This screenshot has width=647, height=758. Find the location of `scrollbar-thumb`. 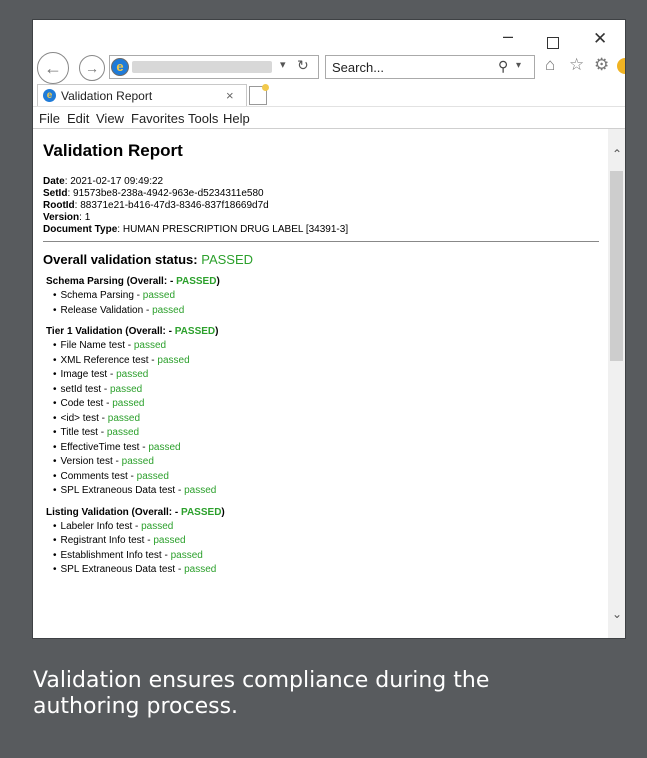

scrollbar-thumb is located at coordinates (616, 266).